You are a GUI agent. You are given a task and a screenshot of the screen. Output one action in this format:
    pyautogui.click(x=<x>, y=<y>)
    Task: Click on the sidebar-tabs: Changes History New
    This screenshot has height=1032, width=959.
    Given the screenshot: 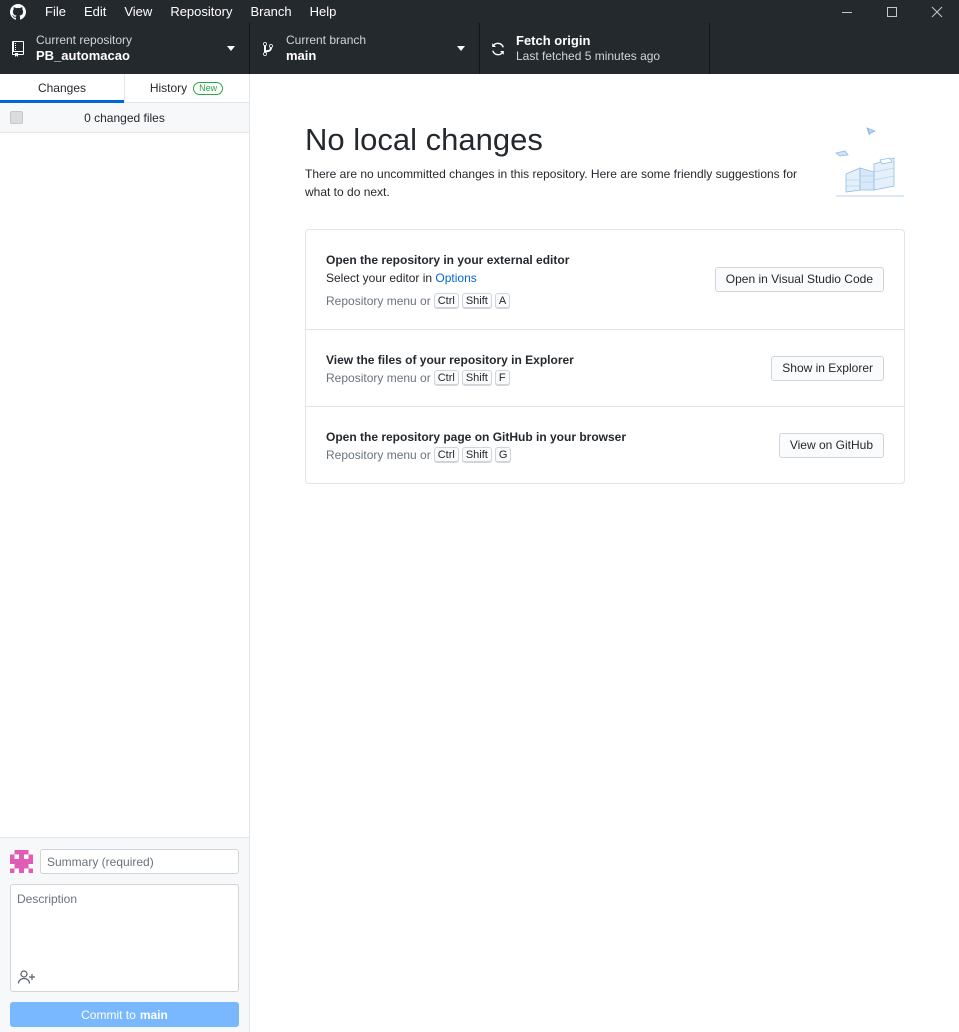 What is the action you would take?
    pyautogui.click(x=124, y=88)
    